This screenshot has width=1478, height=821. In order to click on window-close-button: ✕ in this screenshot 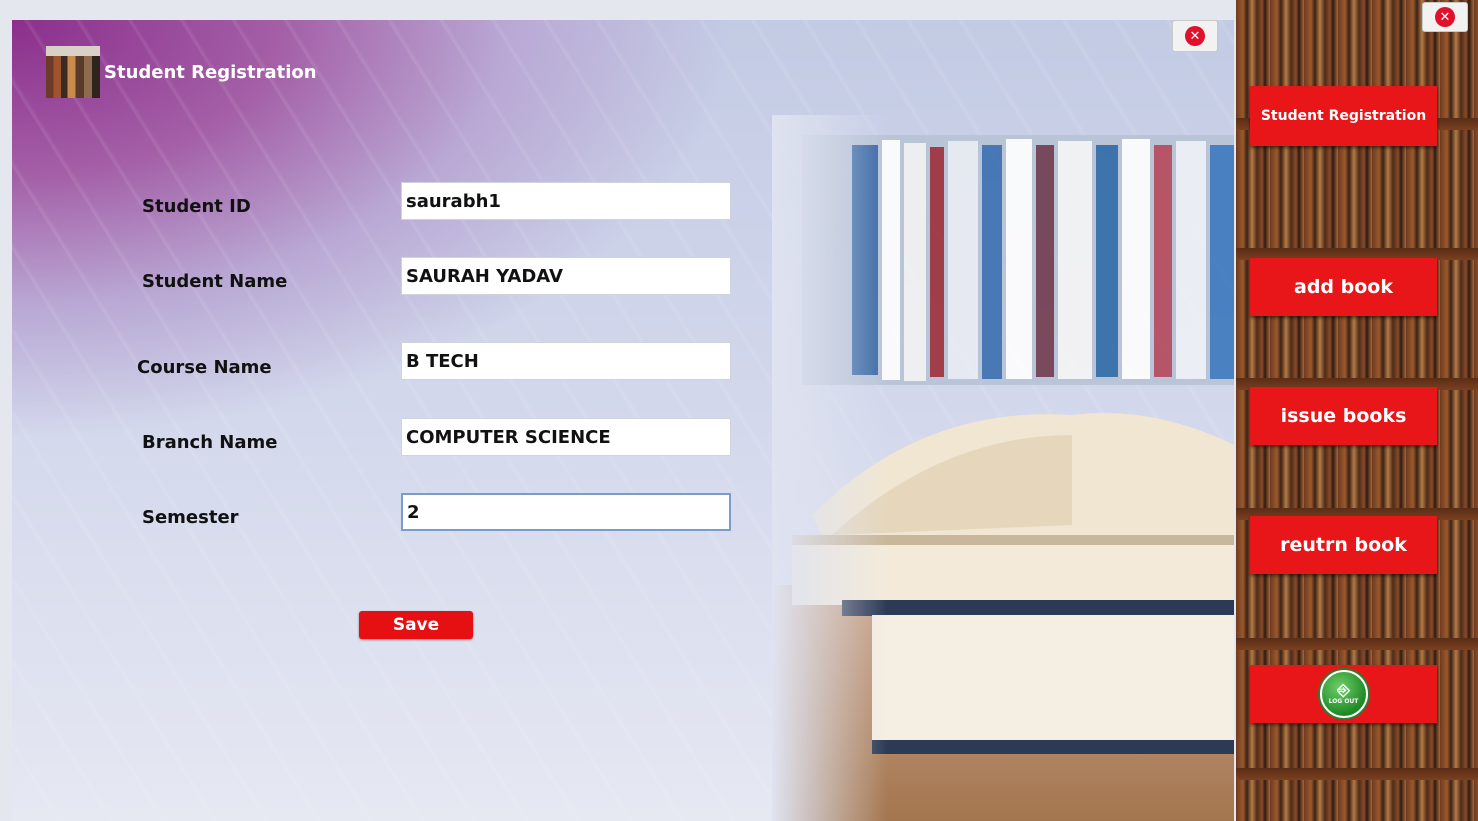, I will do `click(1195, 36)`.